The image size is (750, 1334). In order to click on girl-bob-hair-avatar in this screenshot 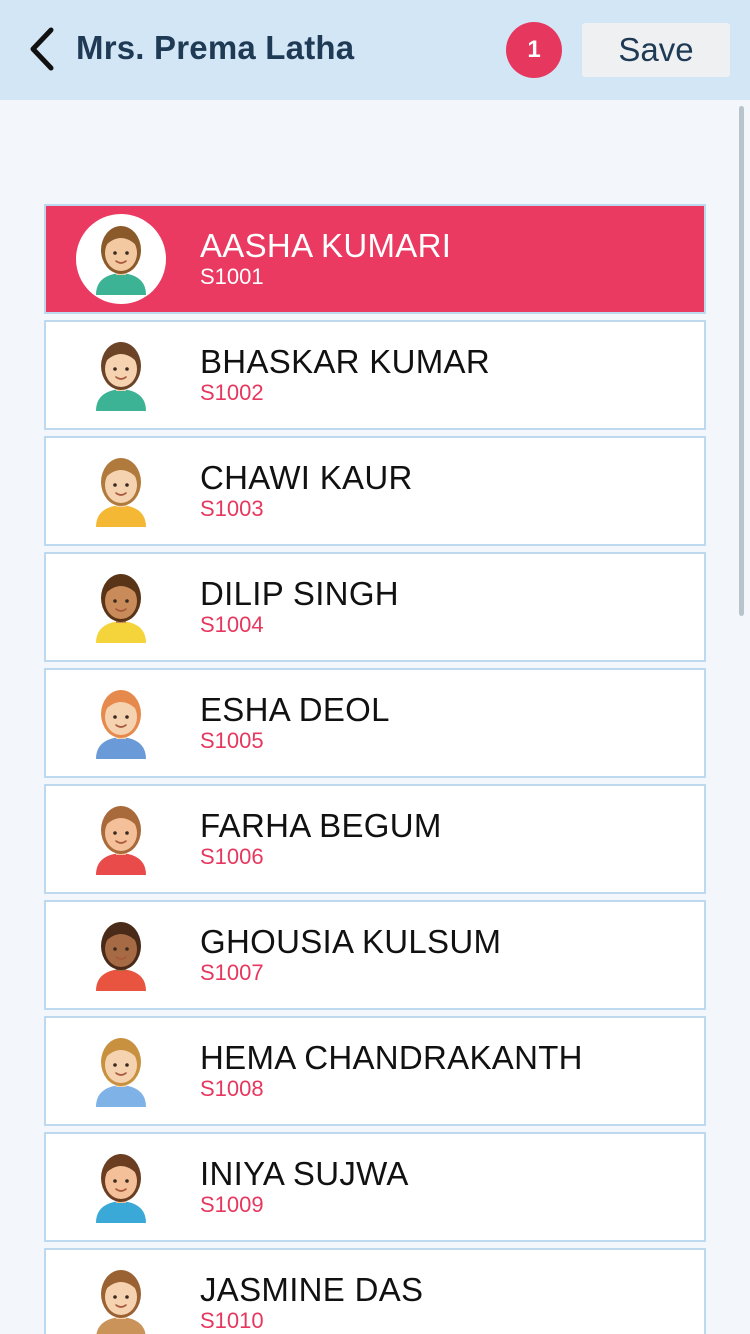, I will do `click(121, 840)`.